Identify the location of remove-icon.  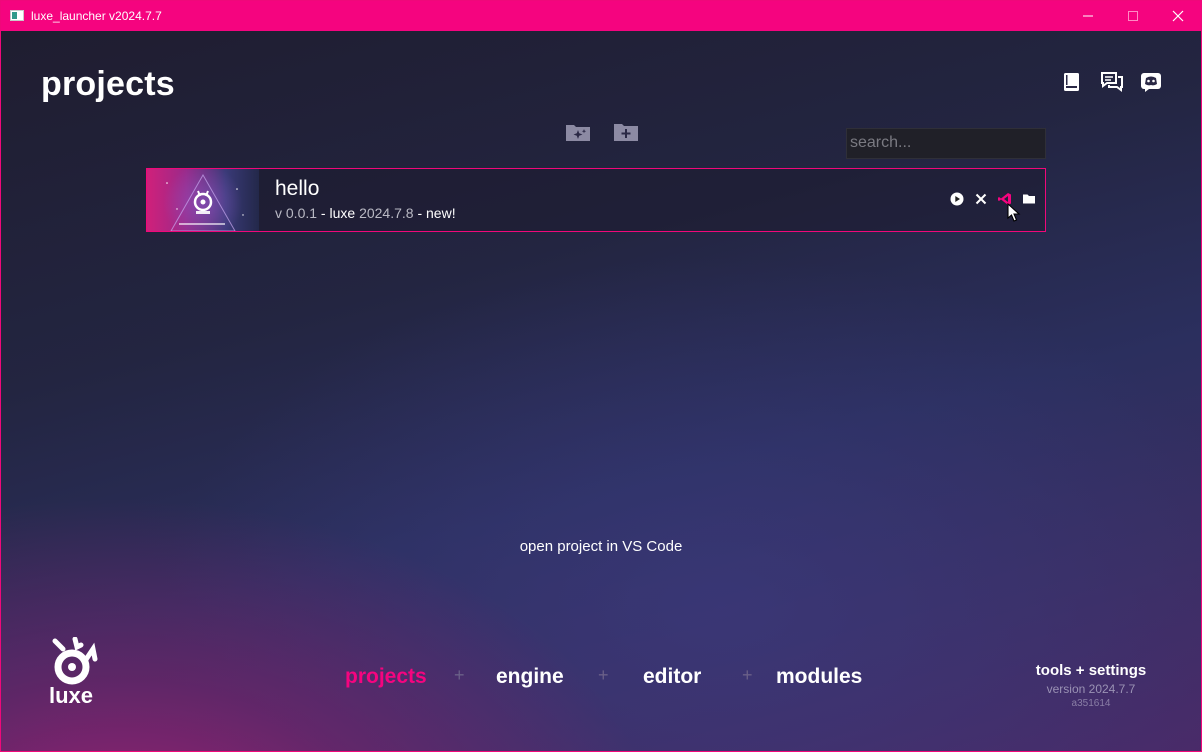
(981, 199).